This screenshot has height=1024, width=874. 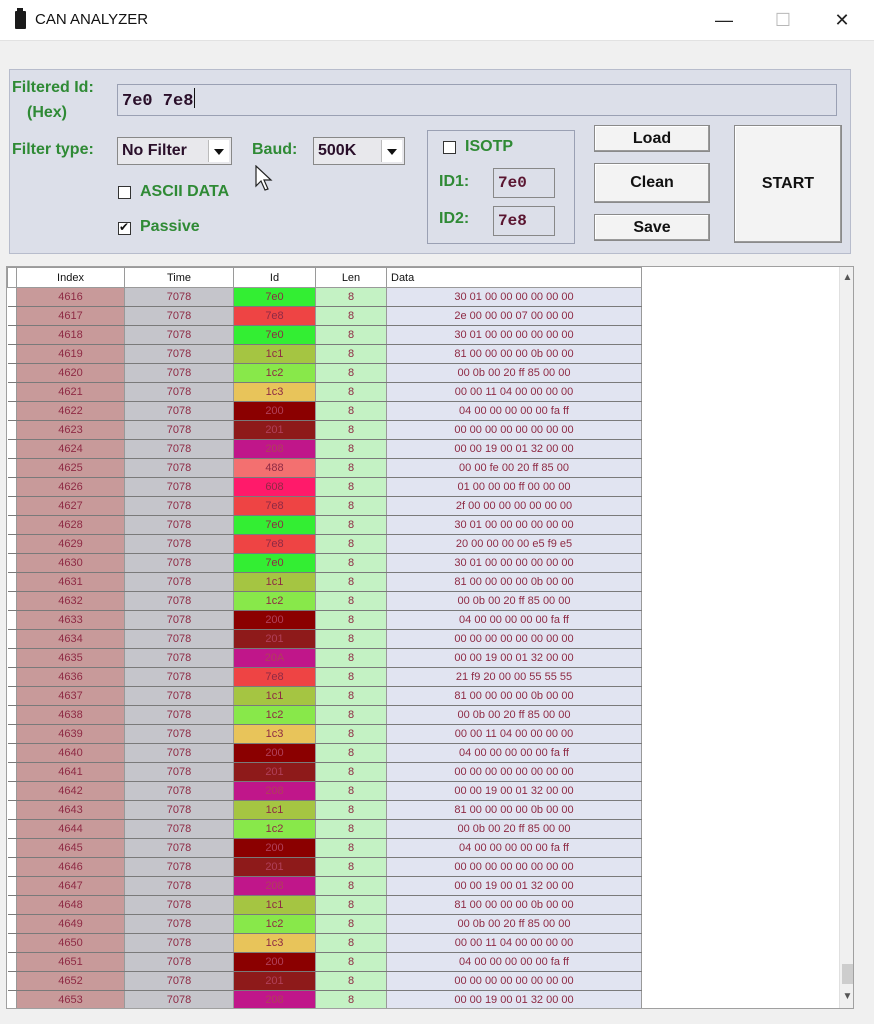 What do you see at coordinates (70, 487) in the screenshot?
I see `index-cell: 4626` at bounding box center [70, 487].